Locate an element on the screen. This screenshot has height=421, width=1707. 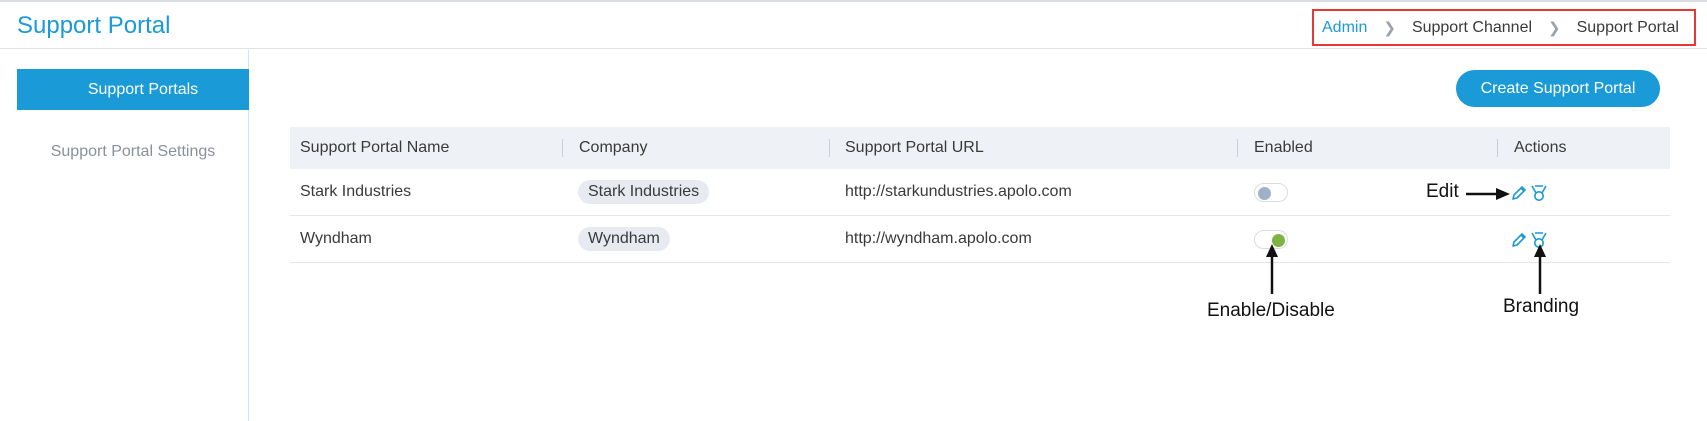
column-header-company: Company is located at coordinates (613, 148).